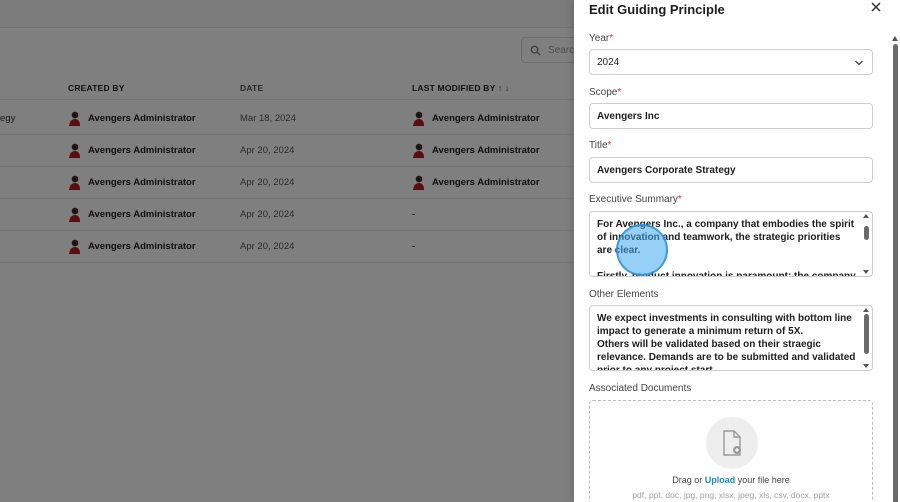 The width and height of the screenshot is (900, 502). Describe the element at coordinates (720, 480) in the screenshot. I see `upload-link: Upload` at that location.